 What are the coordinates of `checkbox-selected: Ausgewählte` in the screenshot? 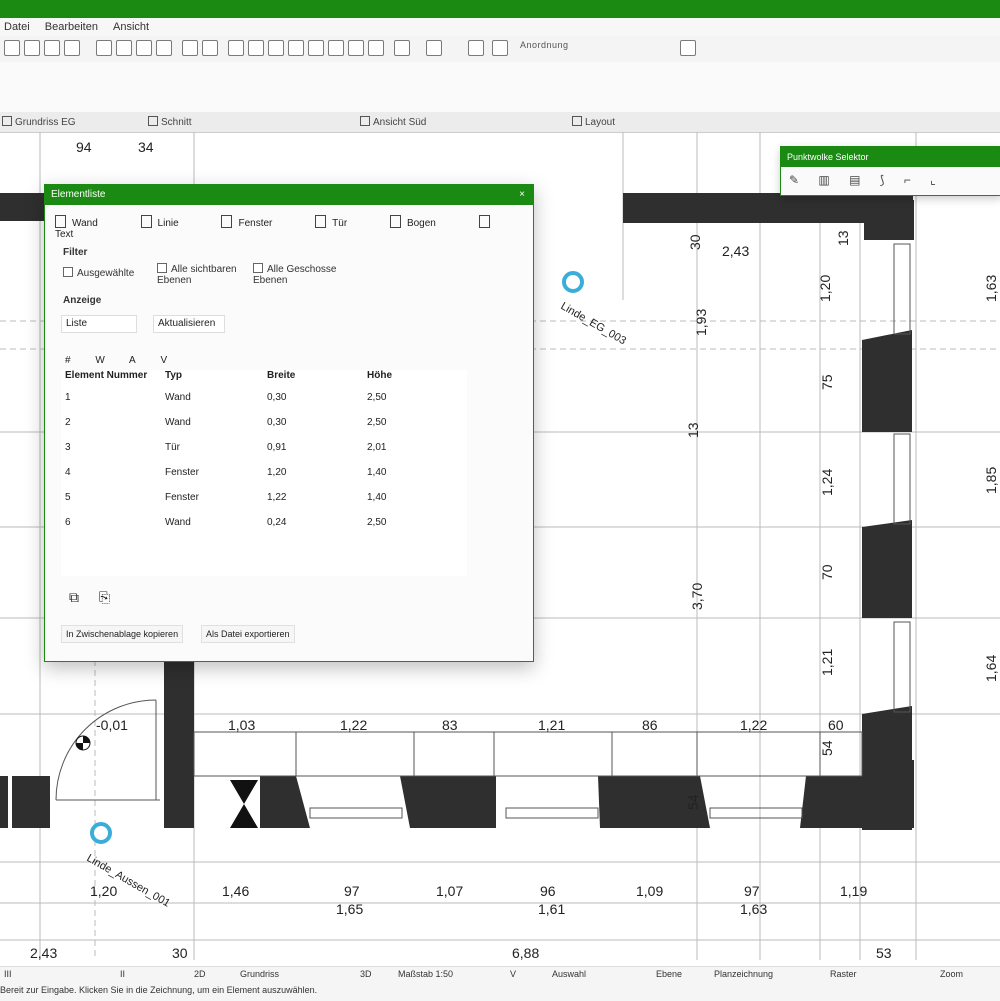 It's located at (98, 273).